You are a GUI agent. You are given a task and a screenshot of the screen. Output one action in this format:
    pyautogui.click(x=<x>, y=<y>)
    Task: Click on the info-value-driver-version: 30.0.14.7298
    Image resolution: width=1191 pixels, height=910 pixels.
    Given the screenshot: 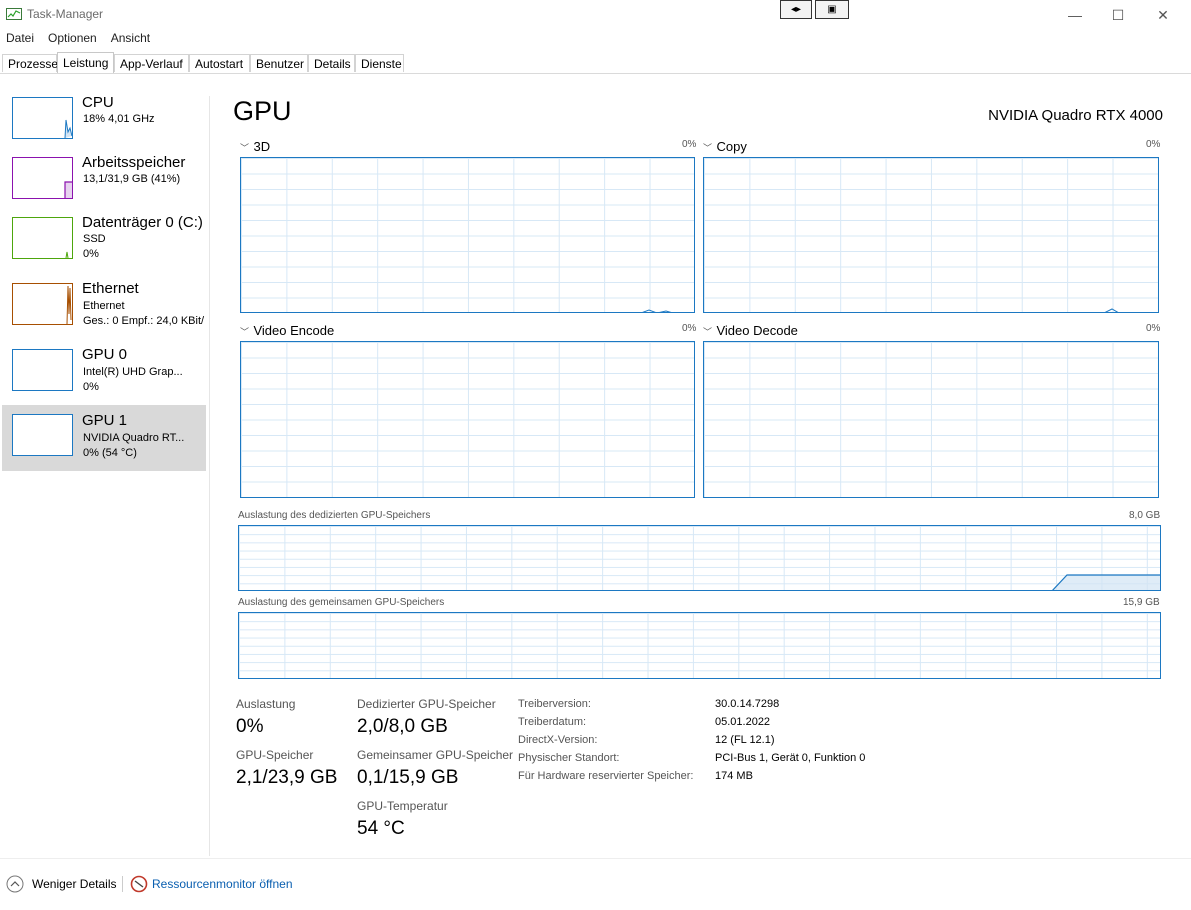 What is the action you would take?
    pyautogui.click(x=747, y=704)
    